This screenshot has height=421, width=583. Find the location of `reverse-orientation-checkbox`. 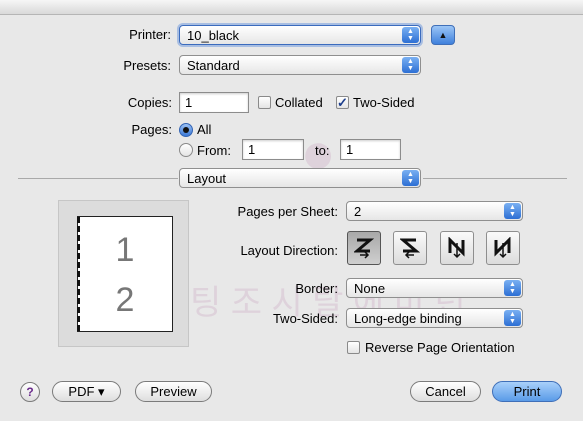

reverse-orientation-checkbox is located at coordinates (353, 347).